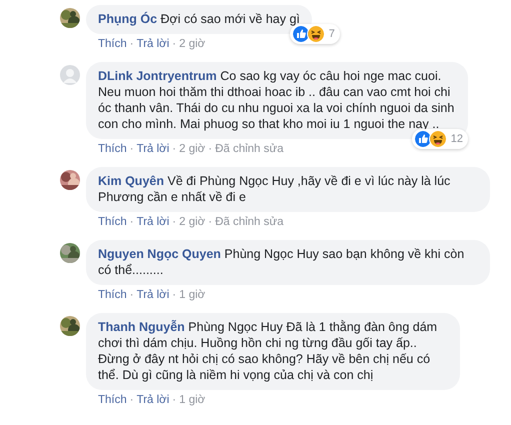 The width and height of the screenshot is (511, 425). What do you see at coordinates (199, 19) in the screenshot?
I see `comment-text: Phụng Óc Đợi có sao mới về hay gì` at bounding box center [199, 19].